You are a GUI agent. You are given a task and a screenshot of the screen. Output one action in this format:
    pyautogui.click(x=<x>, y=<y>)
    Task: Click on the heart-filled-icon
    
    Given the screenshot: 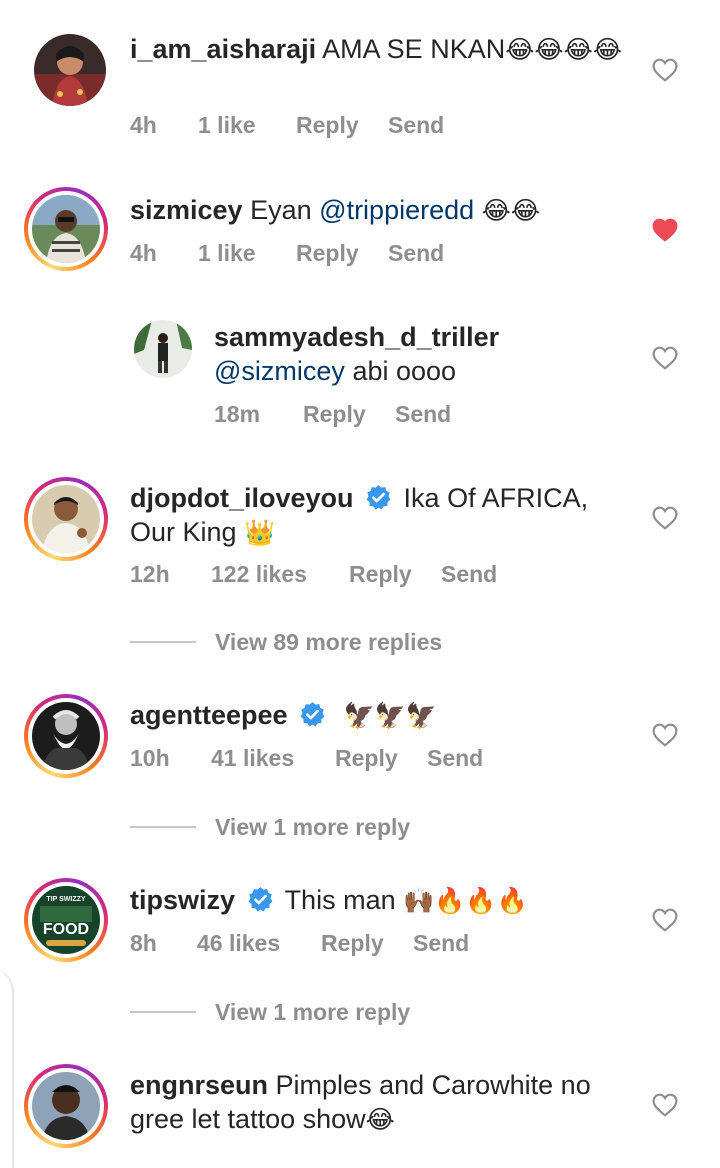 What is the action you would take?
    pyautogui.click(x=665, y=230)
    